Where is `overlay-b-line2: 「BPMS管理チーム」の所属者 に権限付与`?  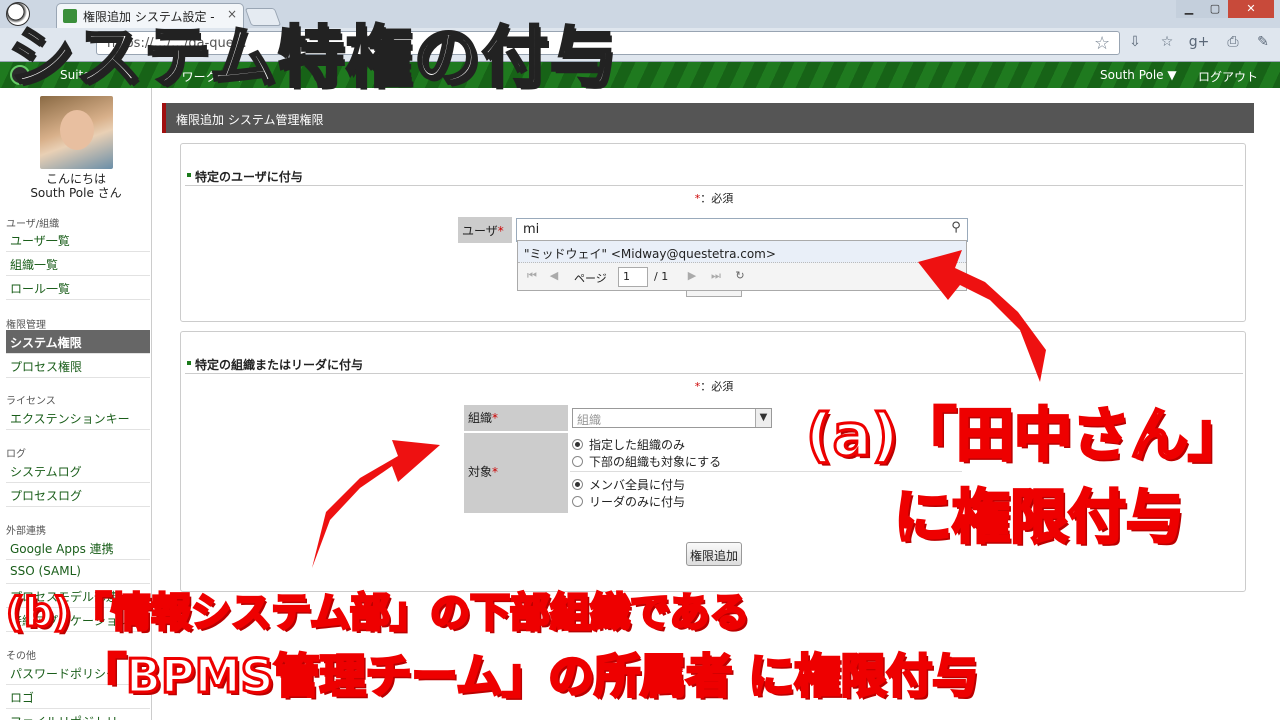
overlay-b-line2: 「BPMS管理チーム」の所属者 に権限付与 is located at coordinates (528, 676).